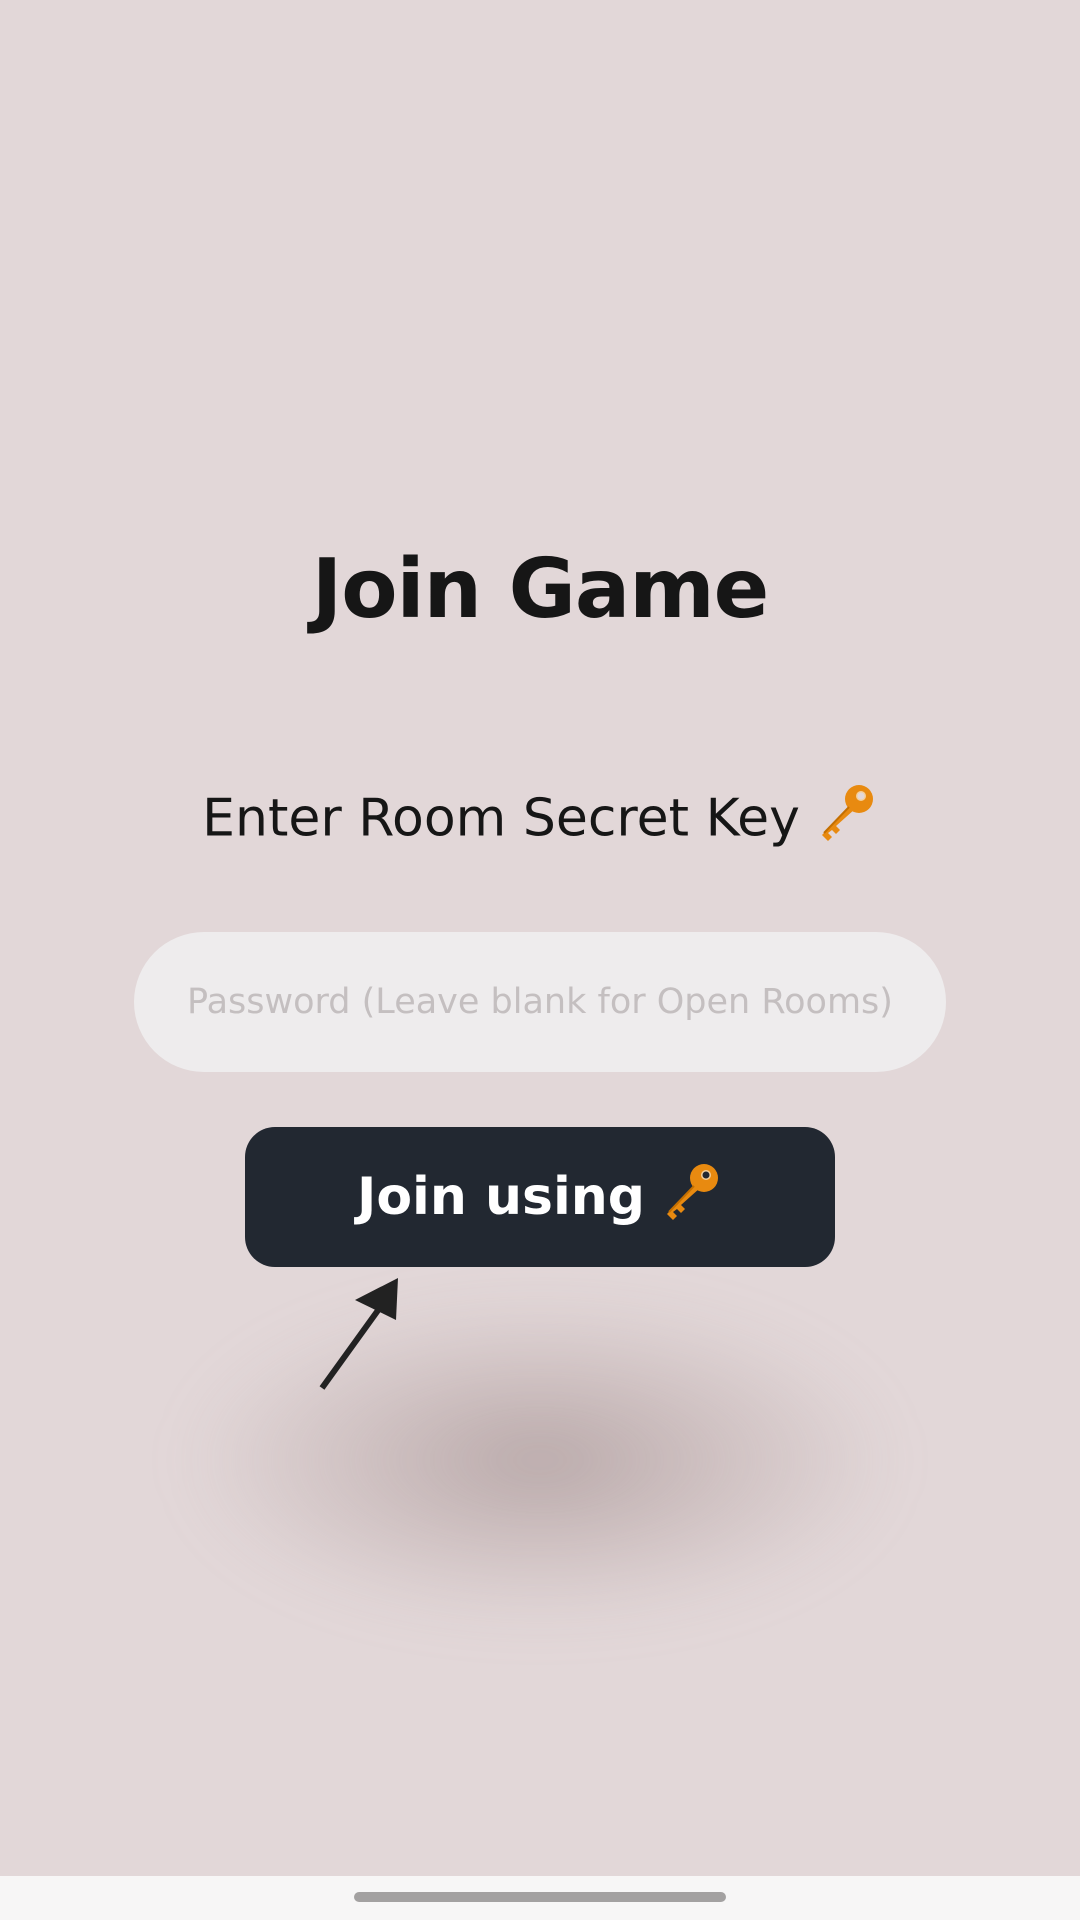  What do you see at coordinates (501, 818) in the screenshot?
I see `subtitle-label: Enter Room Secret Key` at bounding box center [501, 818].